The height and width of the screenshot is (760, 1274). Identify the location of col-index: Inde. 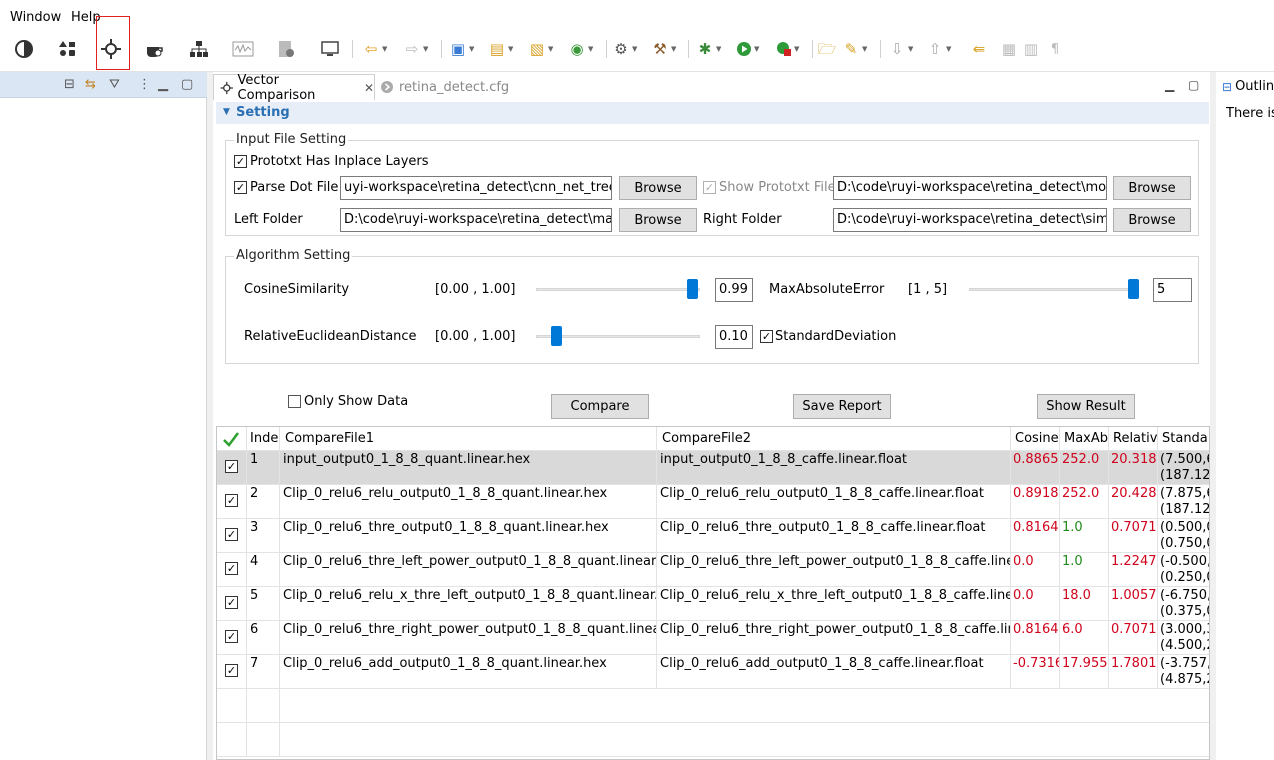
(263, 439).